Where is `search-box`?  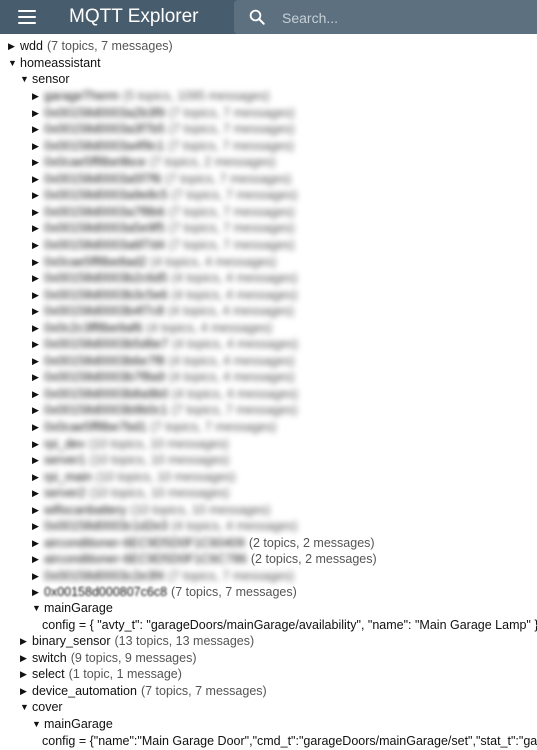 search-box is located at coordinates (385, 17).